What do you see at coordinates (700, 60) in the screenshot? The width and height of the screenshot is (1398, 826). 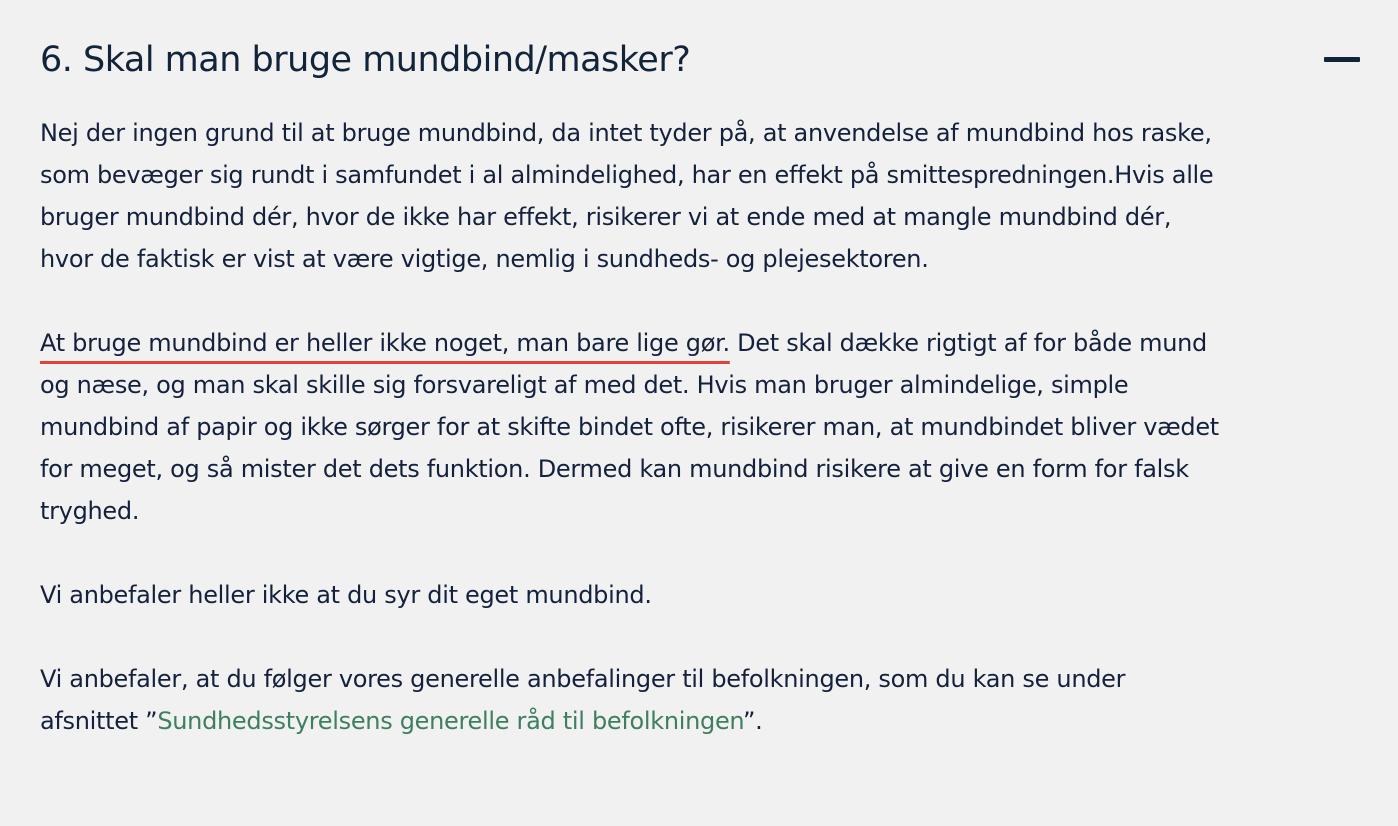 I see `accordion-header: 6. Skal man bruge mundbind/masker?` at bounding box center [700, 60].